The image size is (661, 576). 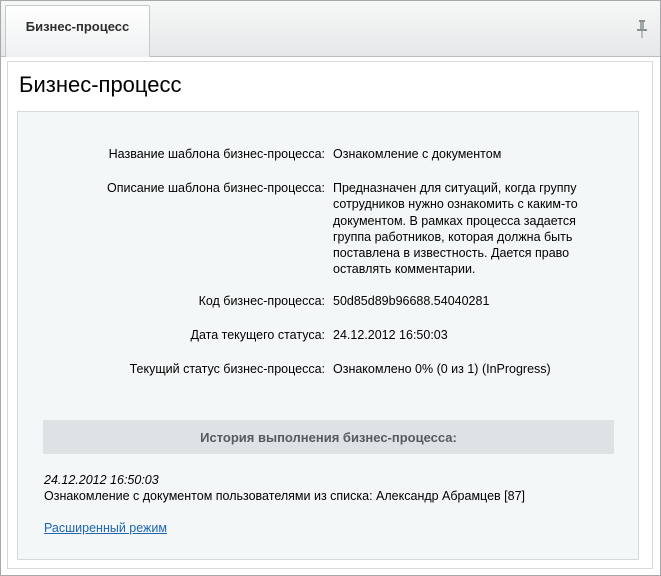 What do you see at coordinates (100, 84) in the screenshot?
I see `page-title: Бизнес-процесс` at bounding box center [100, 84].